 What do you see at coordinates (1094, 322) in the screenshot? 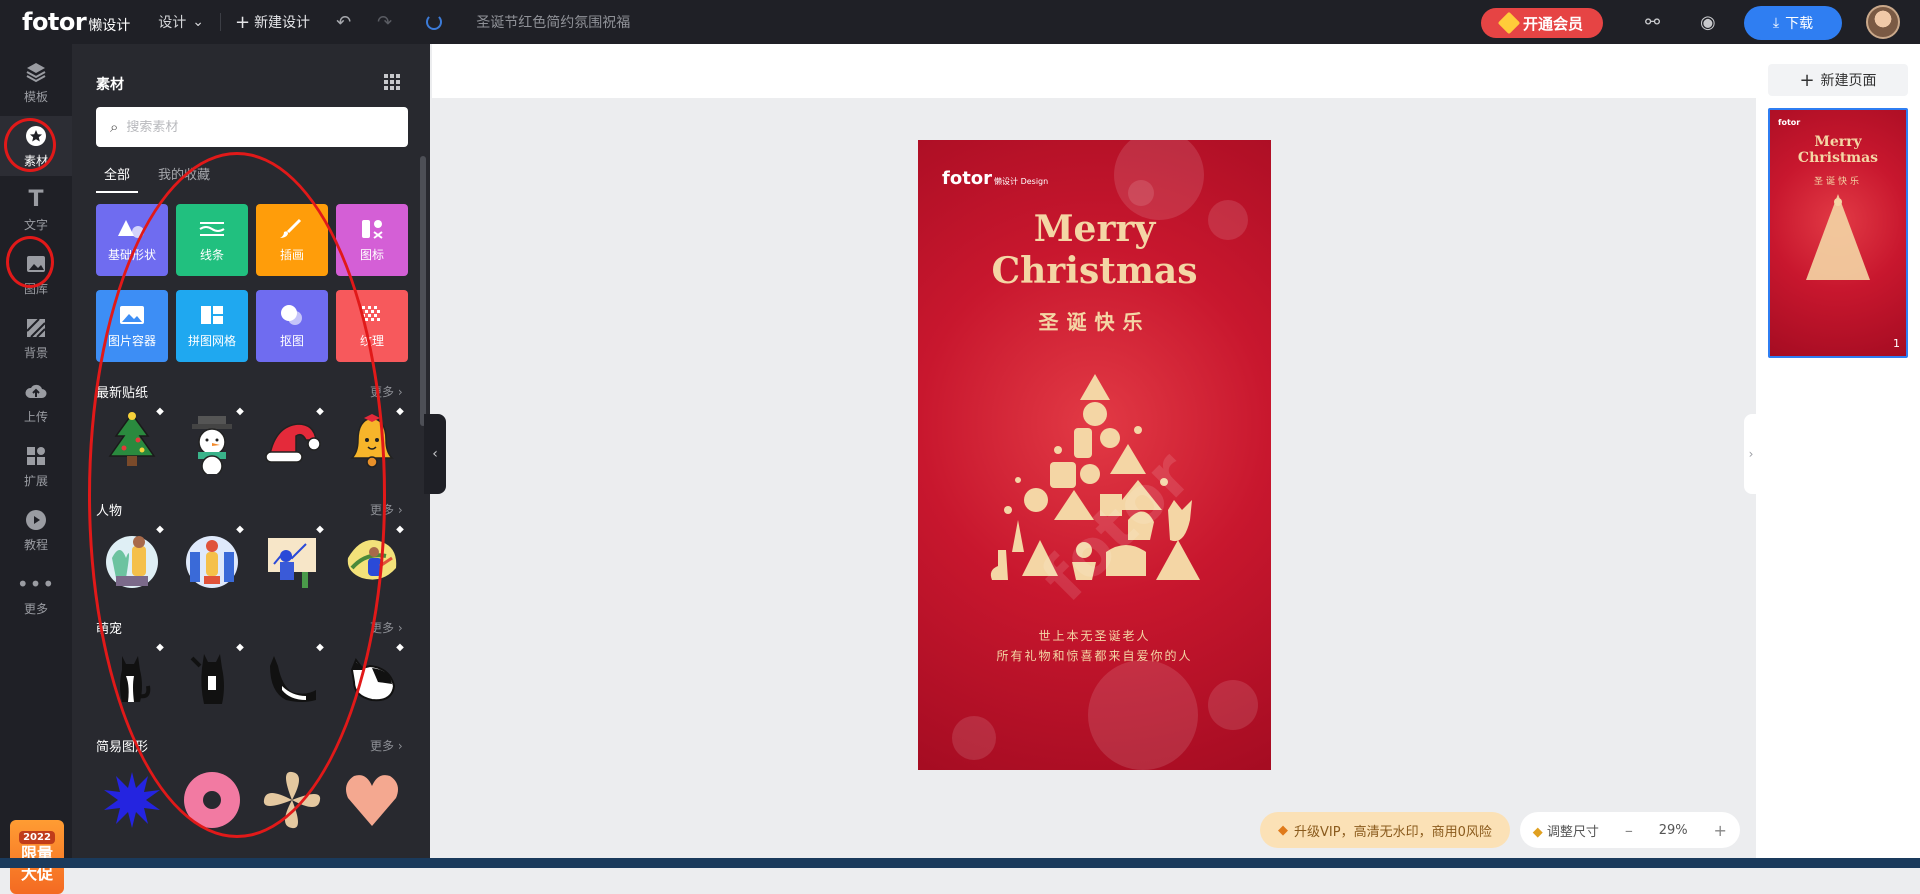
I see `poster-subtitle: 圣诞快乐` at bounding box center [1094, 322].